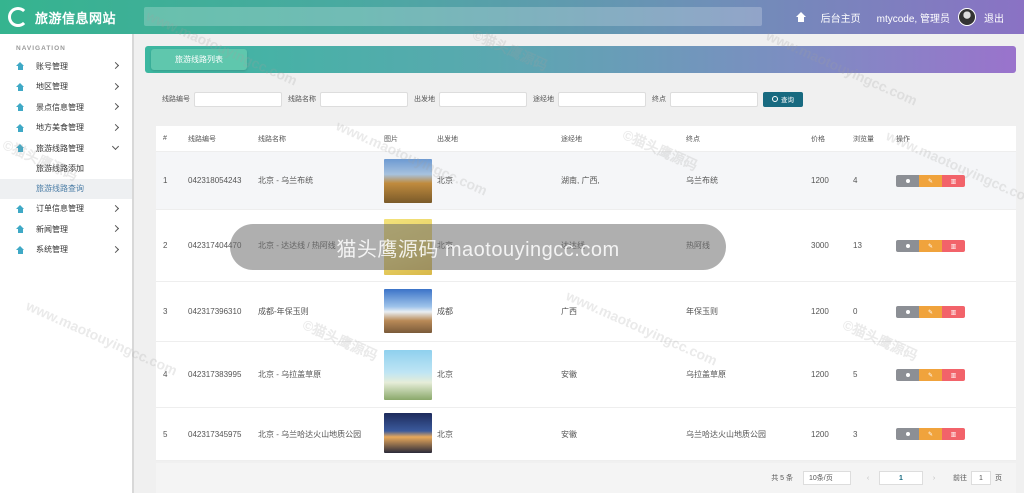 This screenshot has width=1024, height=493. What do you see at coordinates (714, 99) in the screenshot?
I see `destination-input` at bounding box center [714, 99].